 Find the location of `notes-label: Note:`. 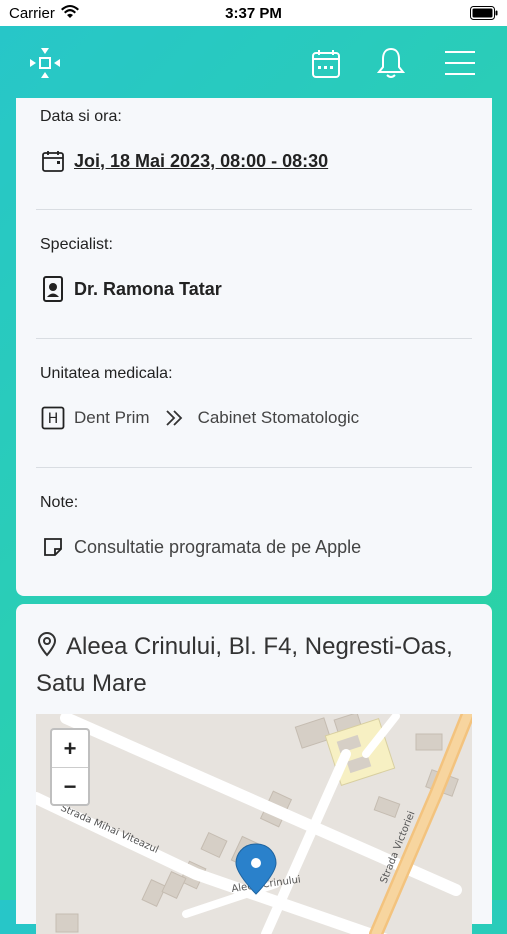

notes-label: Note: is located at coordinates (59, 502).